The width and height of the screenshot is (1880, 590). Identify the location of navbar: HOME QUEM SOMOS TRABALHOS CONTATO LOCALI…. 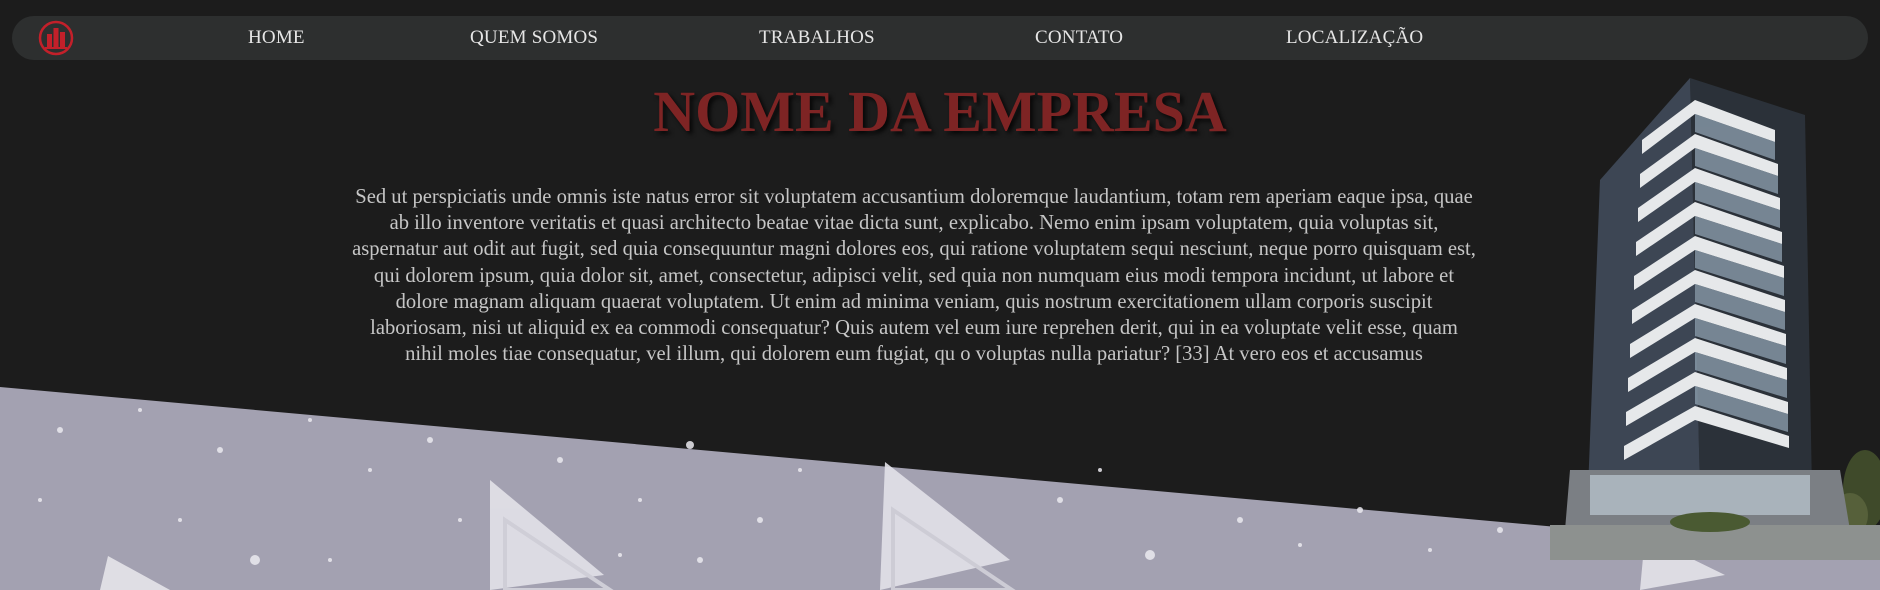
(940, 38).